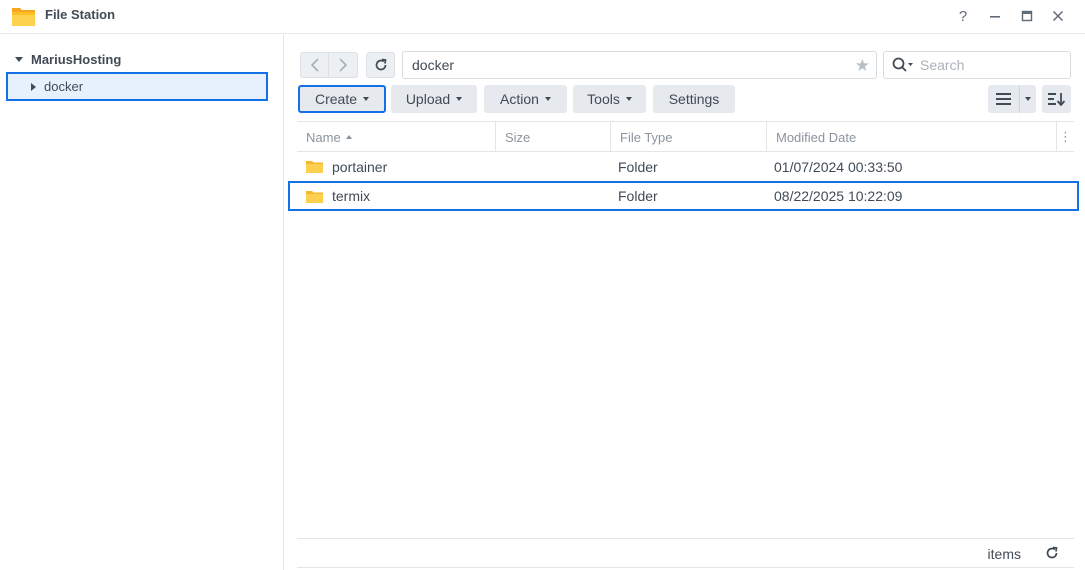  Describe the element at coordinates (683, 196) in the screenshot. I see `table-row: termix Folder 08/22/2025 10:22:09` at that location.